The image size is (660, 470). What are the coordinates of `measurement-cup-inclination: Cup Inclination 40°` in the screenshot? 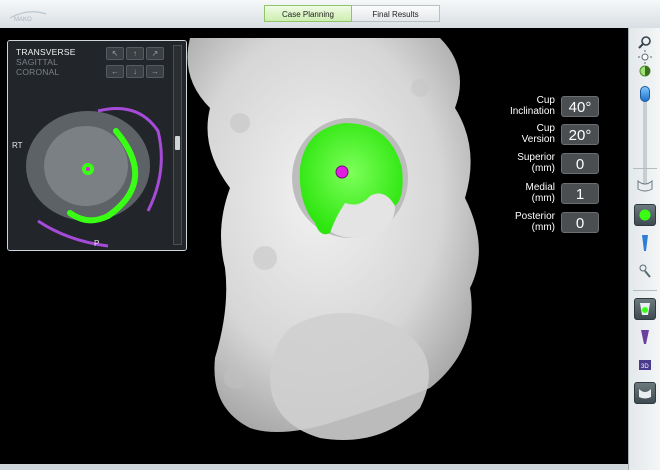 It's located at (548, 106).